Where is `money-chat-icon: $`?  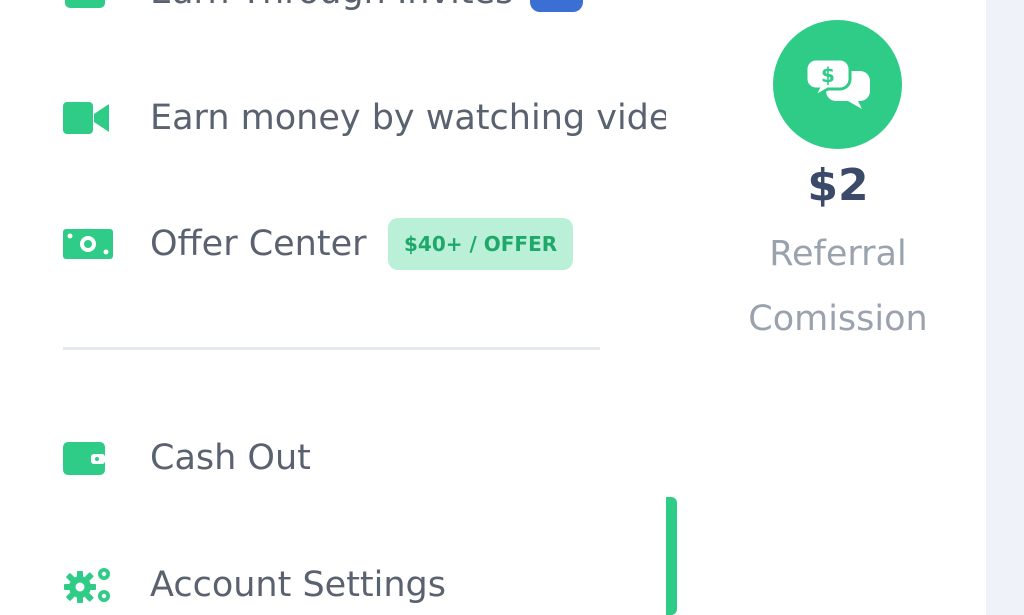 money-chat-icon: $ is located at coordinates (837, 84).